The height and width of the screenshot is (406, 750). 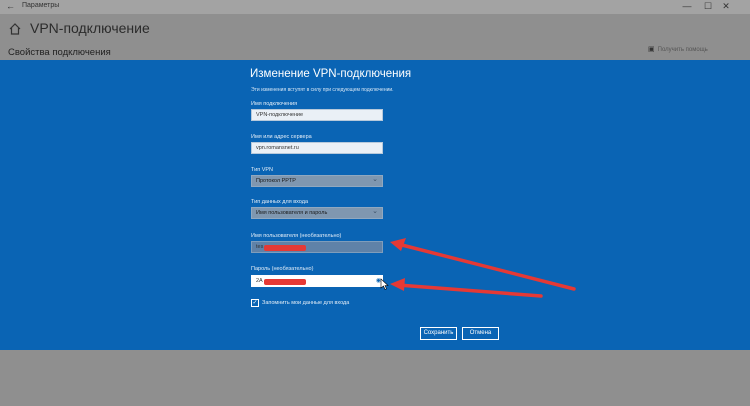 What do you see at coordinates (285, 248) in the screenshot?
I see `username-redaction` at bounding box center [285, 248].